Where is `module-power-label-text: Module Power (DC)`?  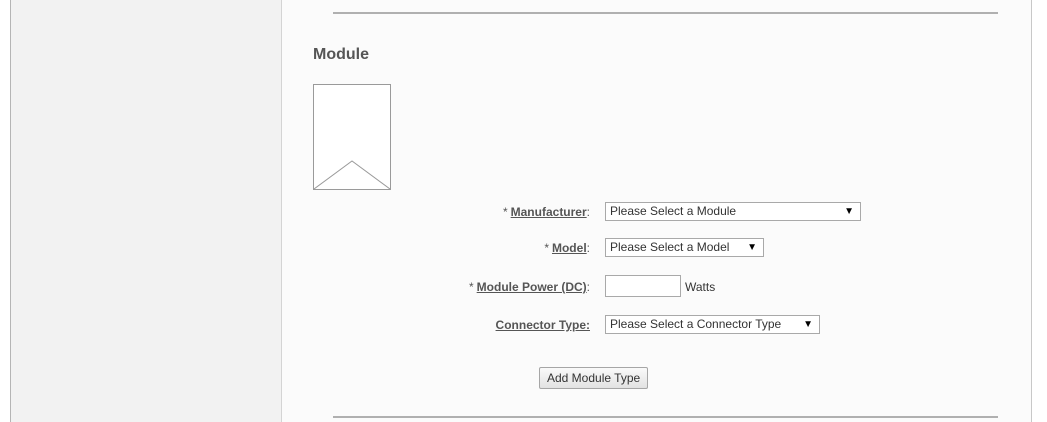 module-power-label-text: Module Power (DC) is located at coordinates (532, 287).